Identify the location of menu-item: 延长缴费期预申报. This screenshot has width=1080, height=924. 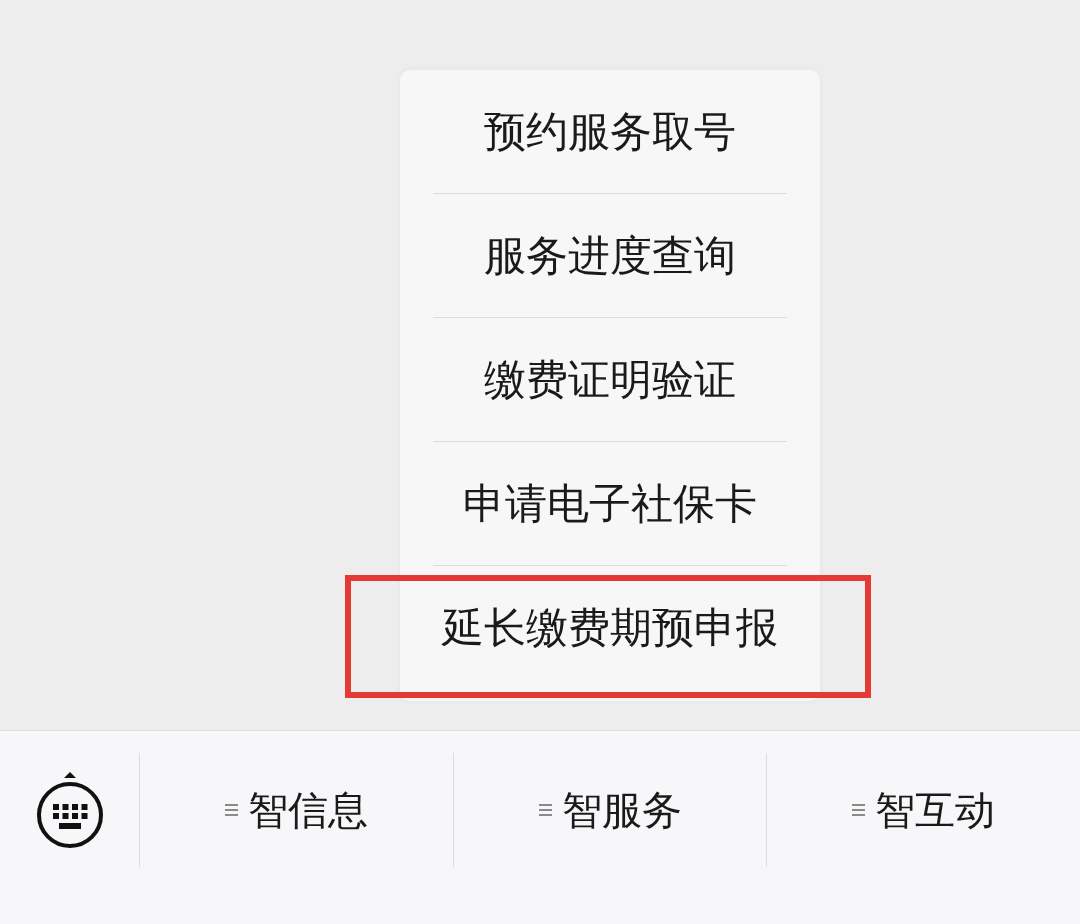
(610, 627).